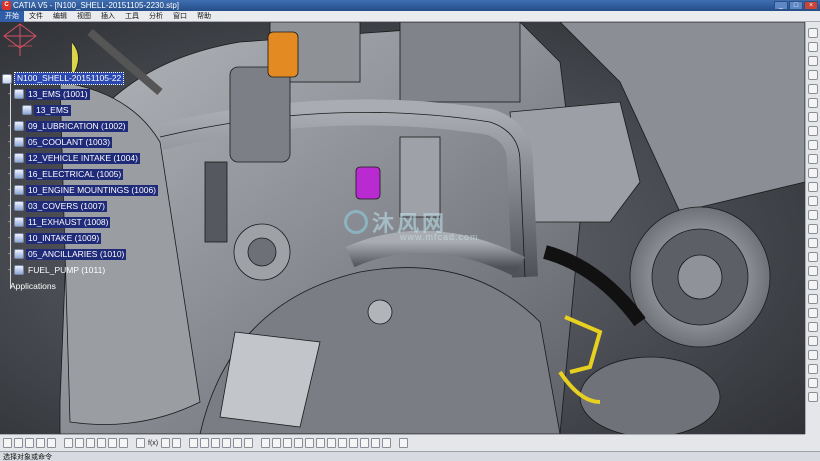  Describe the element at coordinates (813, 369) in the screenshot. I see `measure-icon` at that location.